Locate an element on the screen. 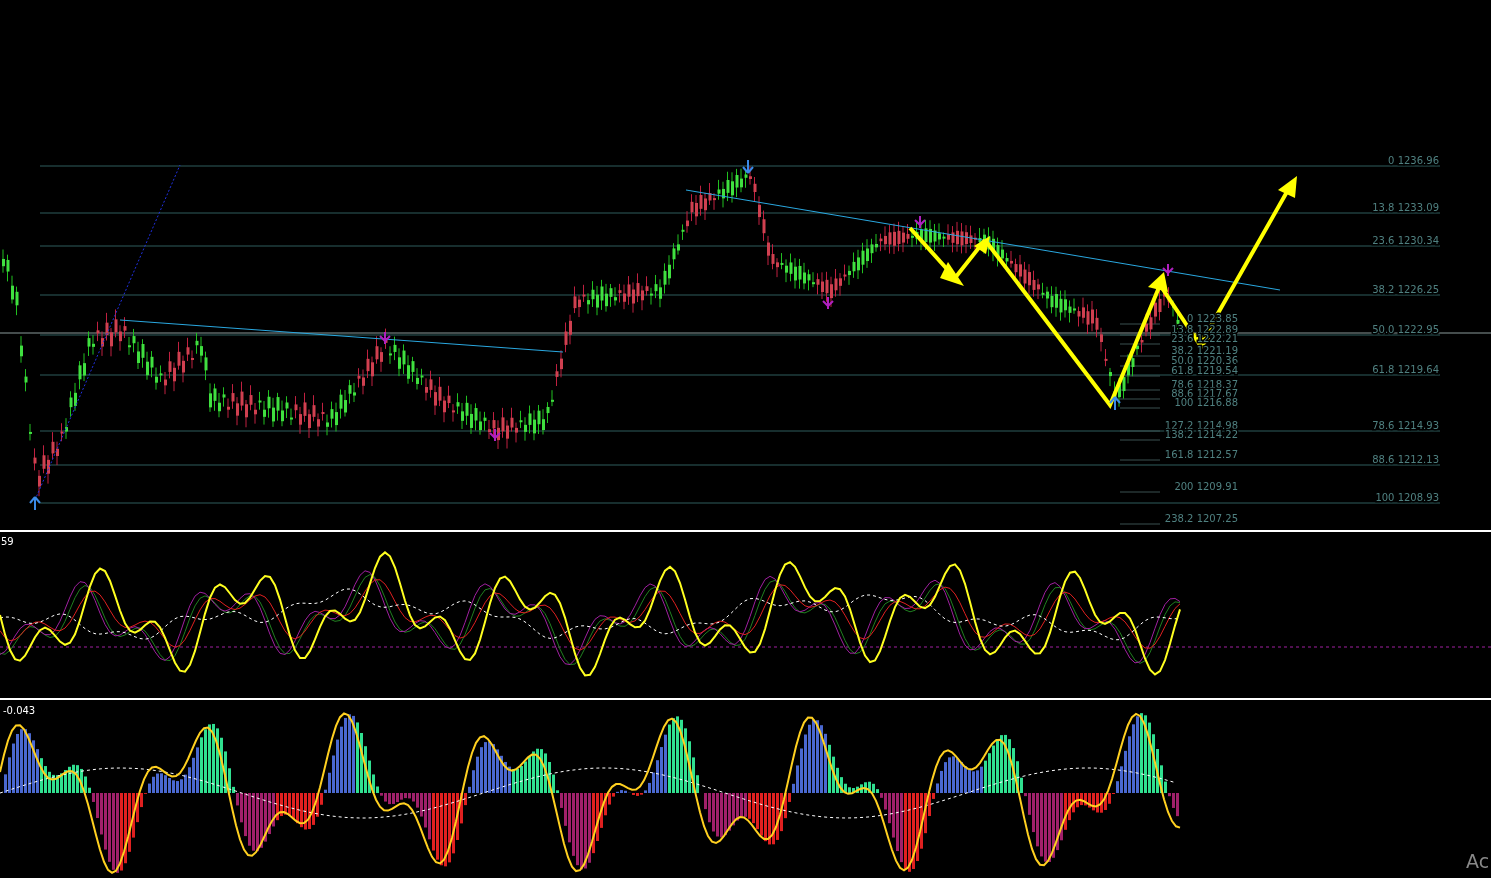  fibonacci-level-label: 38.2 1226.25 is located at coordinates (1405, 289).